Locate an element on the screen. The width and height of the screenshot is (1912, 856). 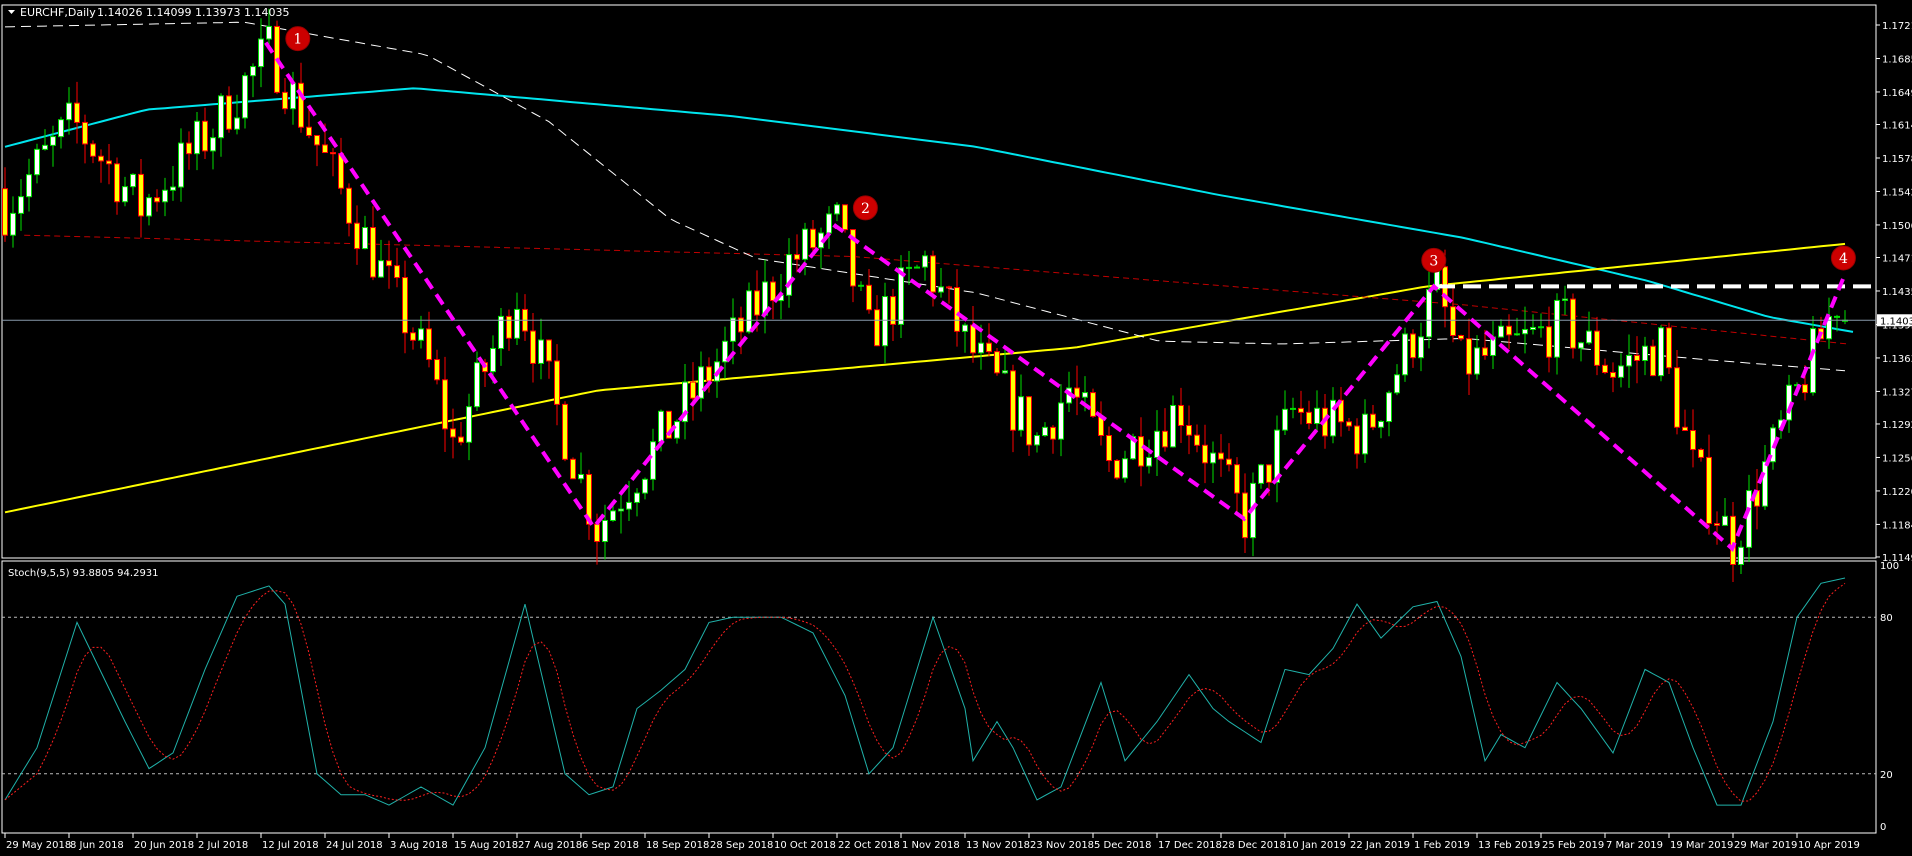
stoch-level-label: 20 is located at coordinates (1886, 775).